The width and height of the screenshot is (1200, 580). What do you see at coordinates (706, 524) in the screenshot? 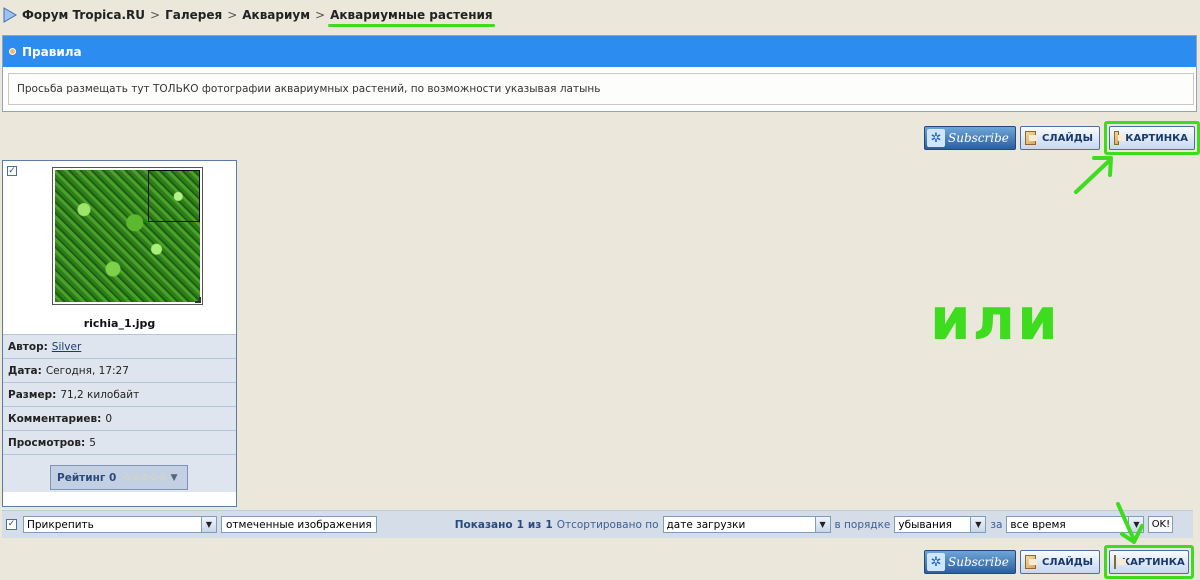
I see `sort-select-value: дате загрузки` at bounding box center [706, 524].